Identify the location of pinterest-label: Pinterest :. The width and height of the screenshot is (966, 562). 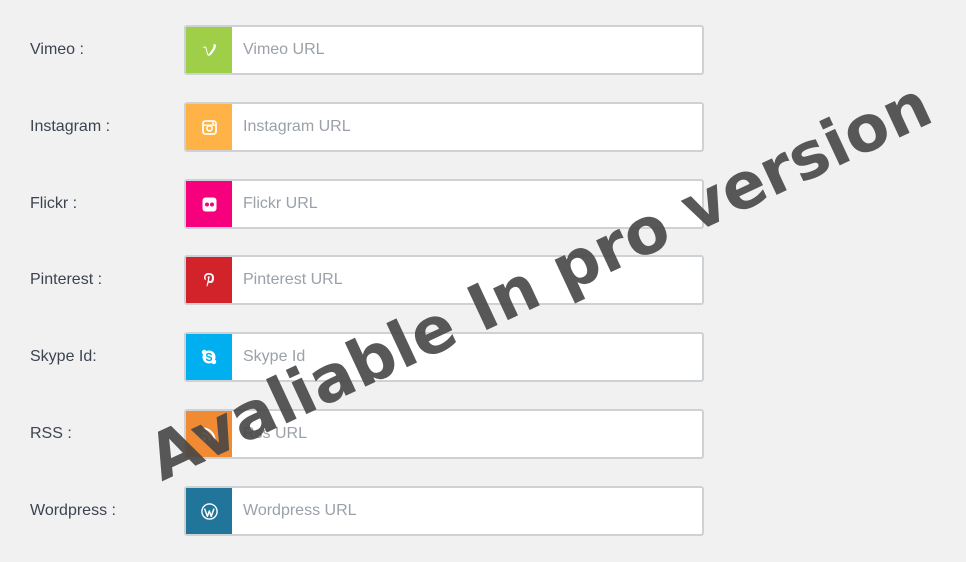
(66, 279).